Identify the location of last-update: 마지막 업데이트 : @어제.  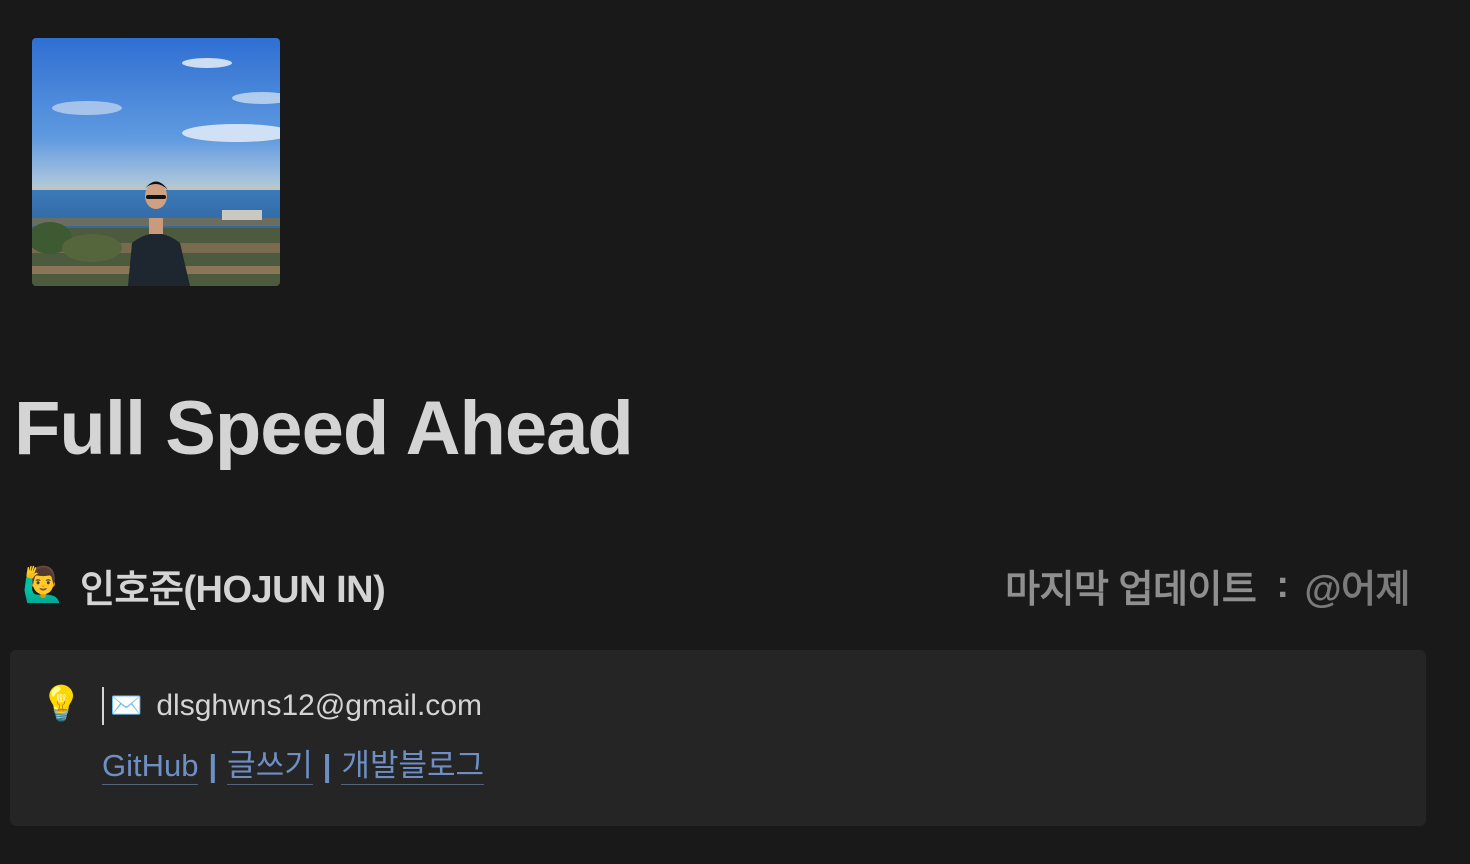
(1207, 585).